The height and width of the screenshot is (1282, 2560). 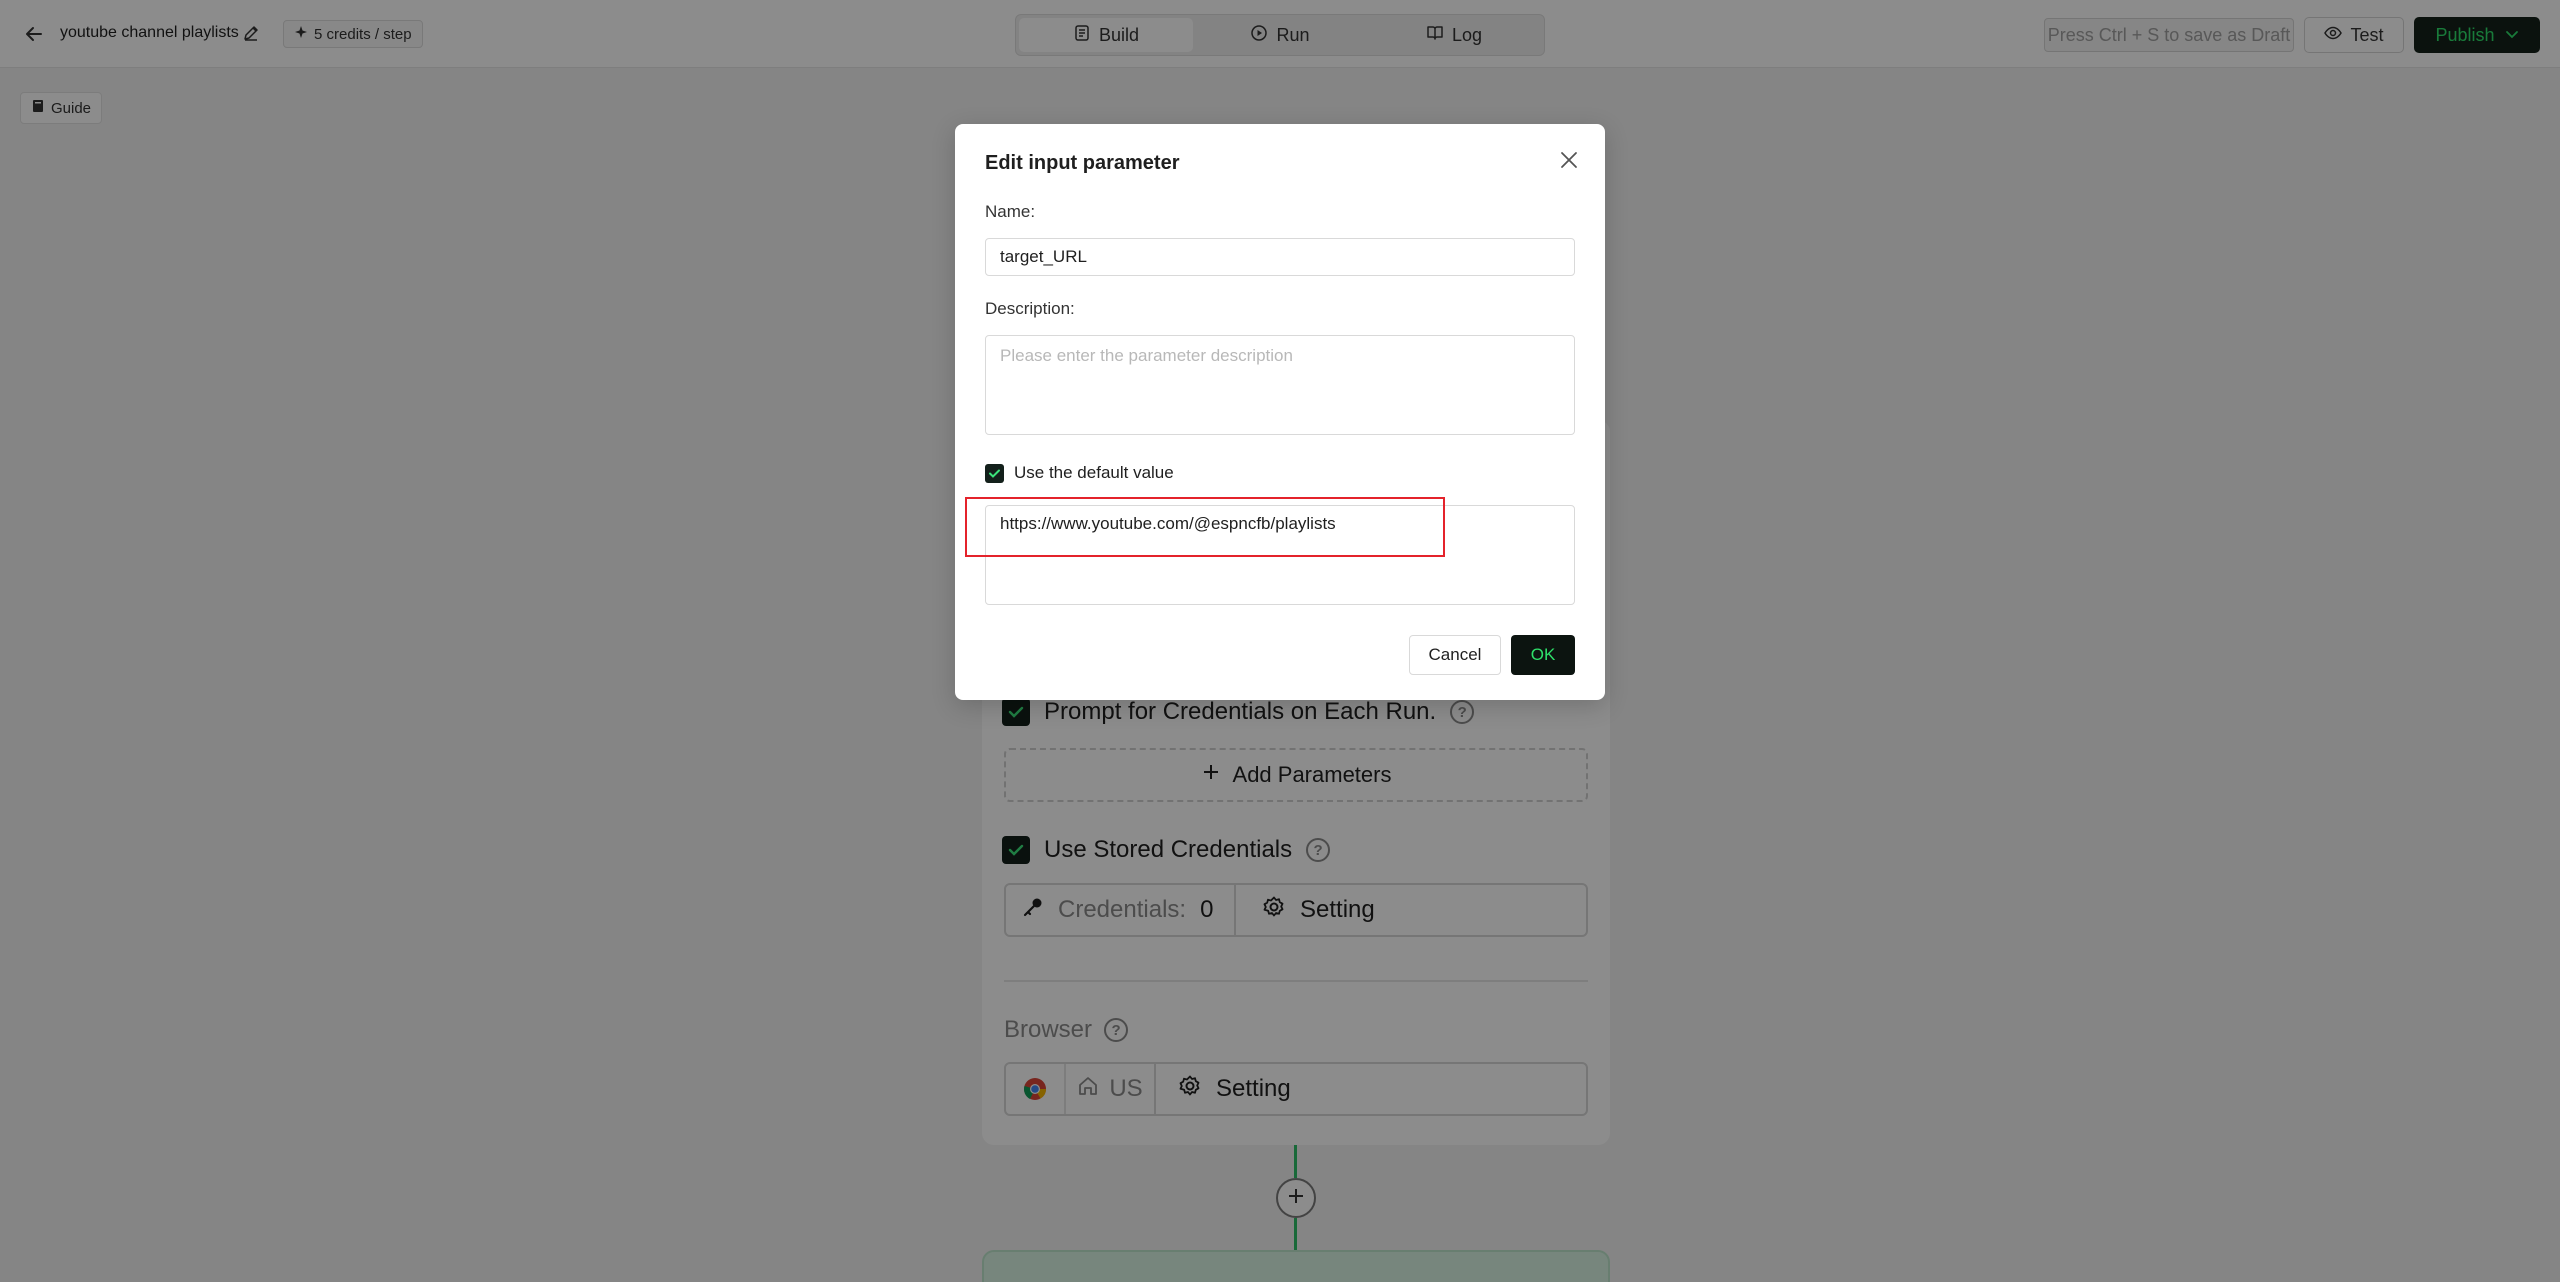 What do you see at coordinates (1455, 655) in the screenshot?
I see `cancel-button: Cancel` at bounding box center [1455, 655].